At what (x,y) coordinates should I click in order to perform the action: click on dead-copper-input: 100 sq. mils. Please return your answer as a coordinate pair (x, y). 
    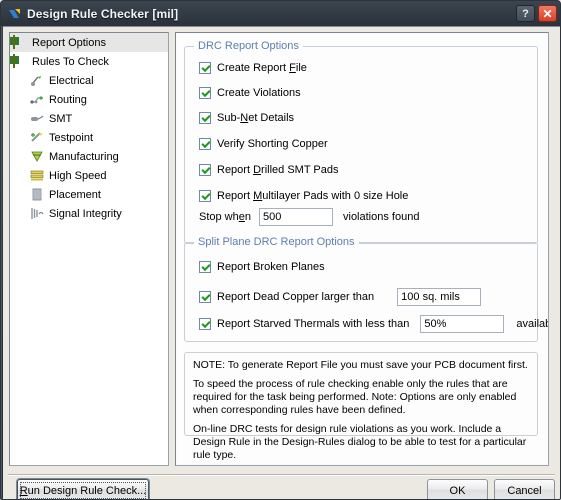
    Looking at the image, I should click on (439, 297).